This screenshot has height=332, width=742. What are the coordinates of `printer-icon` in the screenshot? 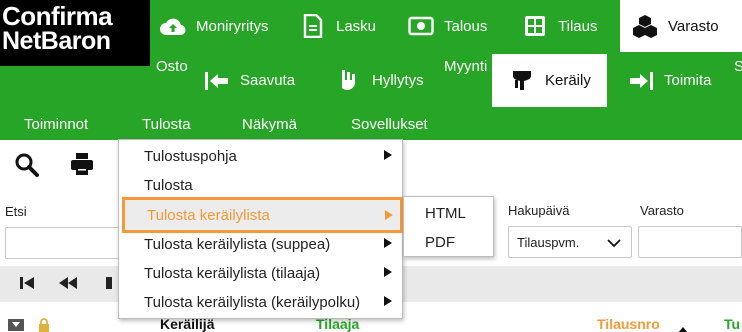 It's located at (83, 165).